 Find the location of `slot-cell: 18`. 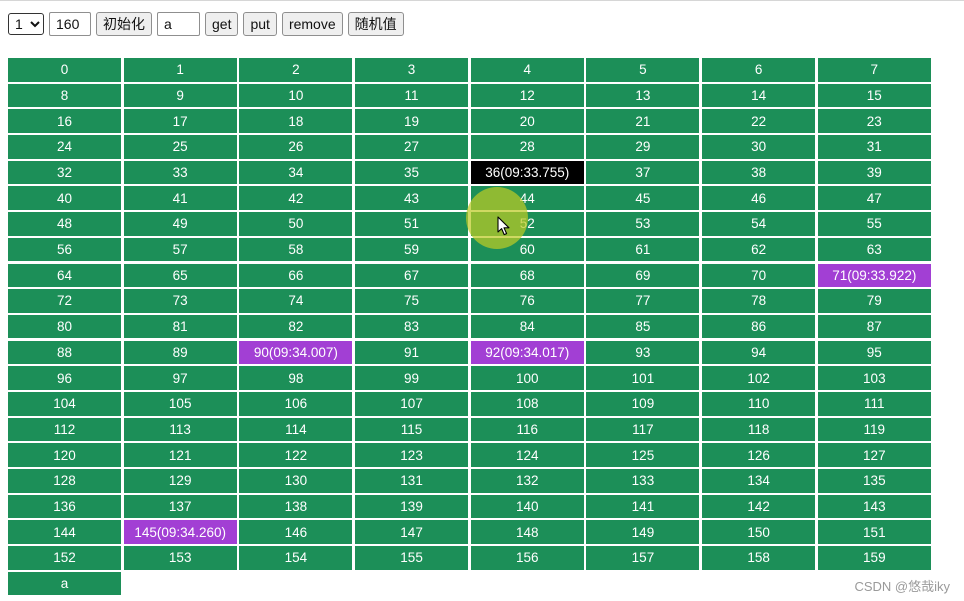

slot-cell: 18 is located at coordinates (296, 121).